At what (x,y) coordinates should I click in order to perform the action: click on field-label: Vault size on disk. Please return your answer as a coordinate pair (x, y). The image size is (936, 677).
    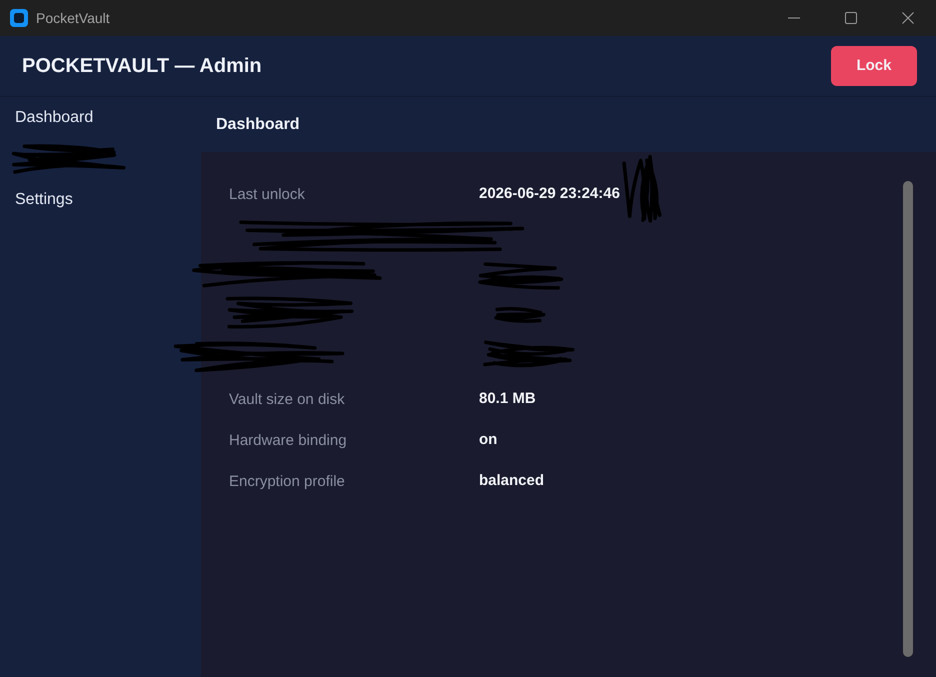
    Looking at the image, I should click on (287, 399).